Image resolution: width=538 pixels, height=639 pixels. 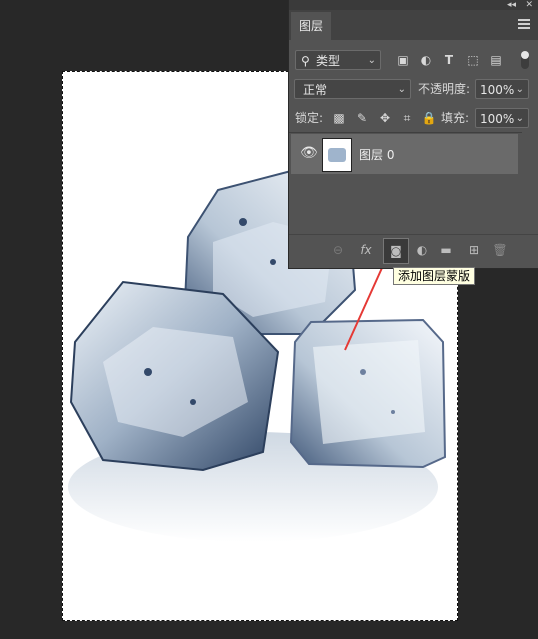 What do you see at coordinates (497, 119) in the screenshot?
I see `fill-value: 100%` at bounding box center [497, 119].